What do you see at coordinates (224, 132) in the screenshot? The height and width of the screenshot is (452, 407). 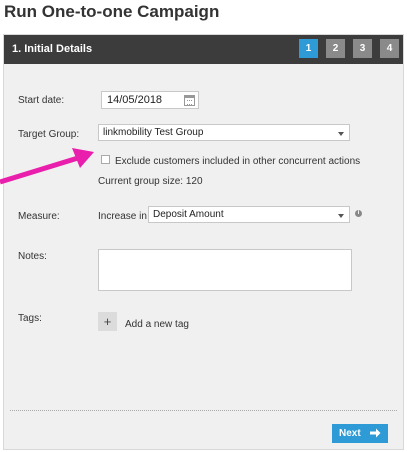 I see `target-group-select: linkmobility Test Group` at bounding box center [224, 132].